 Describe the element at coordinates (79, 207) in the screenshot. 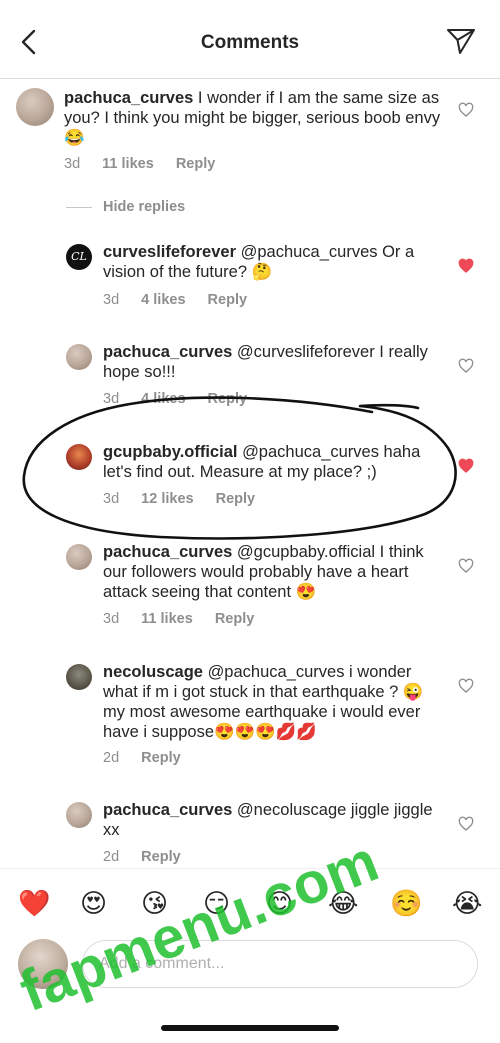

I see `divider` at that location.